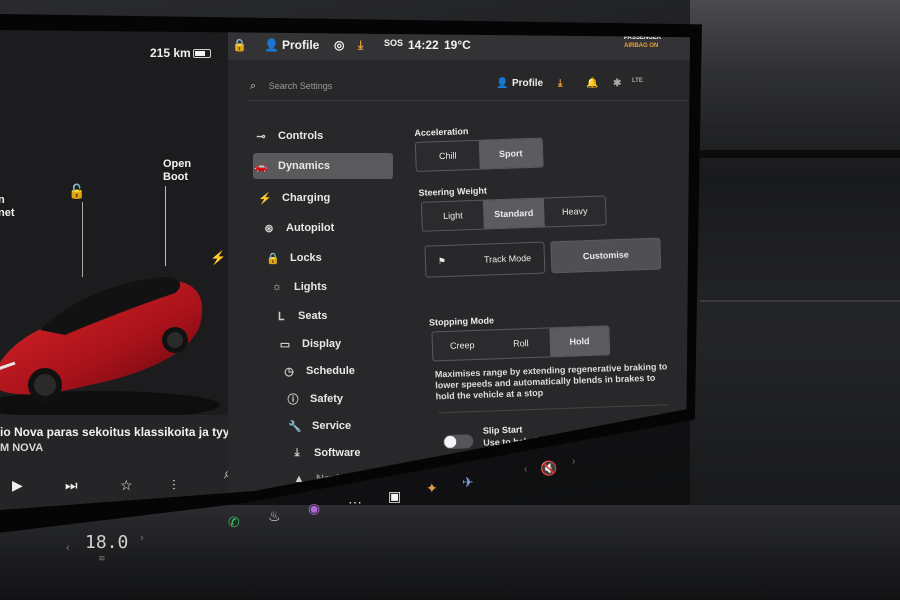 This screenshot has width=900, height=600. I want to click on checkered-flag-icon: ⚑, so click(442, 260).